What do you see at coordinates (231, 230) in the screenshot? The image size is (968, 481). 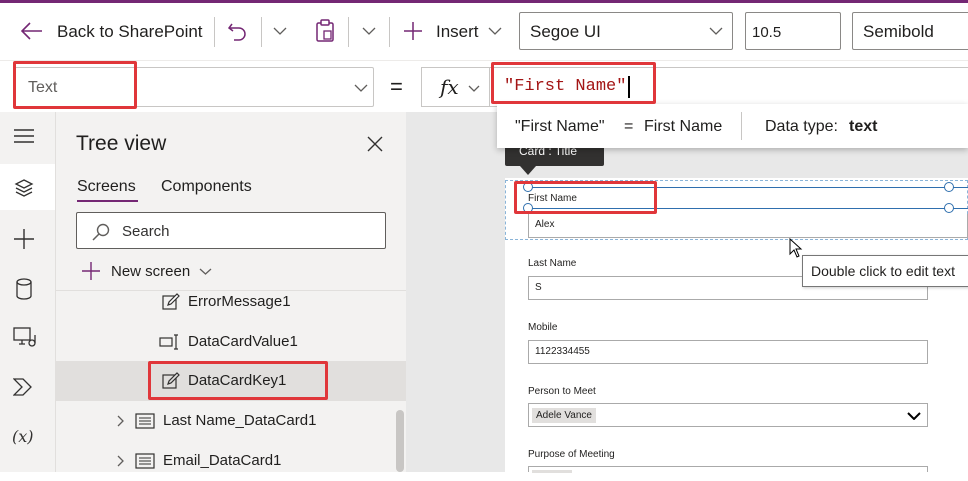 I see `tree-search-input: Search` at bounding box center [231, 230].